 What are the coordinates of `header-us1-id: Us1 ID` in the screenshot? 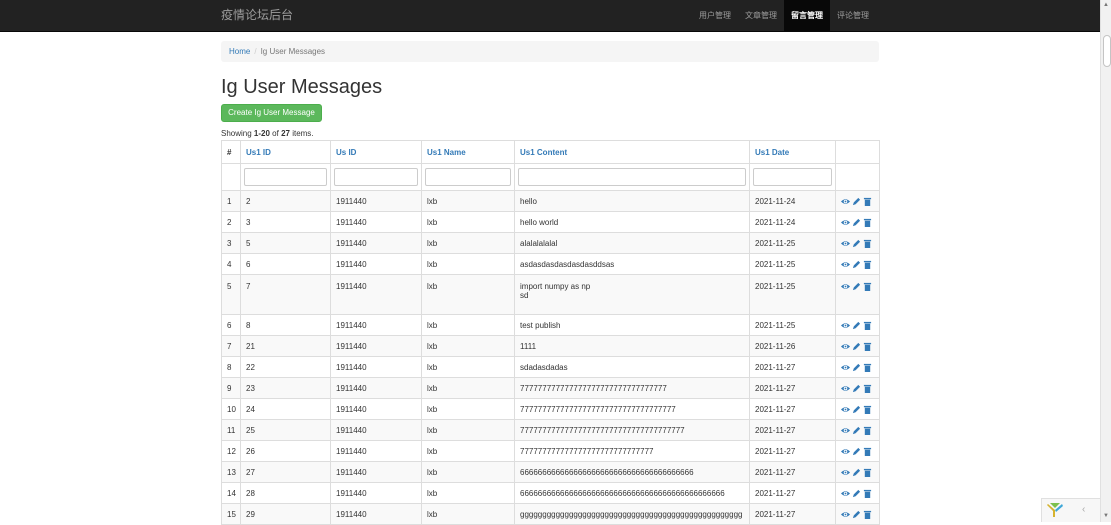 It's located at (285, 152).